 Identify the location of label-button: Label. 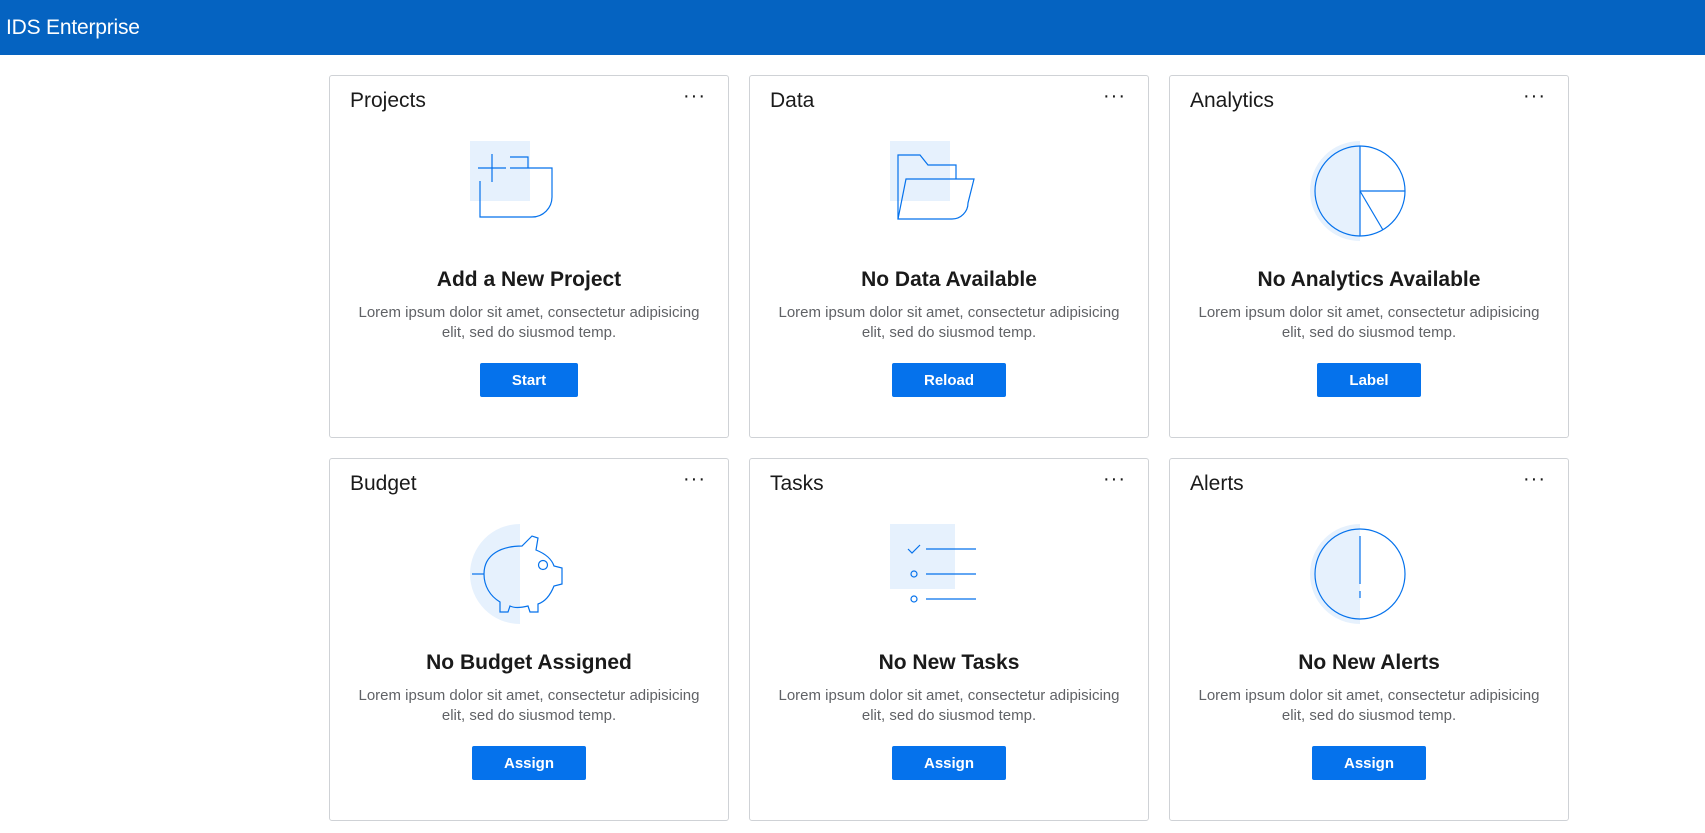
(1369, 380).